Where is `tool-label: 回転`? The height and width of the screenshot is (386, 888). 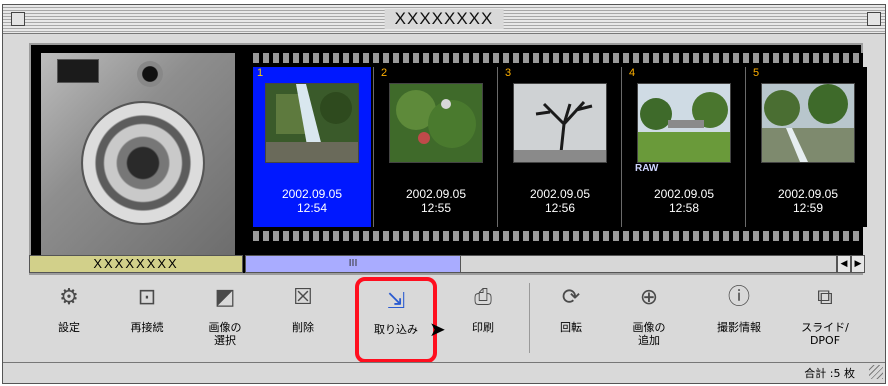 tool-label: 回転 is located at coordinates (571, 327).